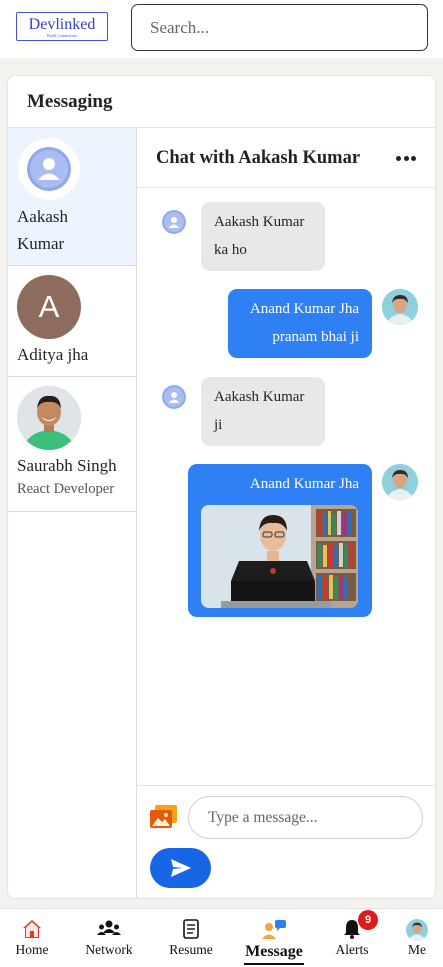  Describe the element at coordinates (417, 930) in the screenshot. I see `profile-avatar` at that location.